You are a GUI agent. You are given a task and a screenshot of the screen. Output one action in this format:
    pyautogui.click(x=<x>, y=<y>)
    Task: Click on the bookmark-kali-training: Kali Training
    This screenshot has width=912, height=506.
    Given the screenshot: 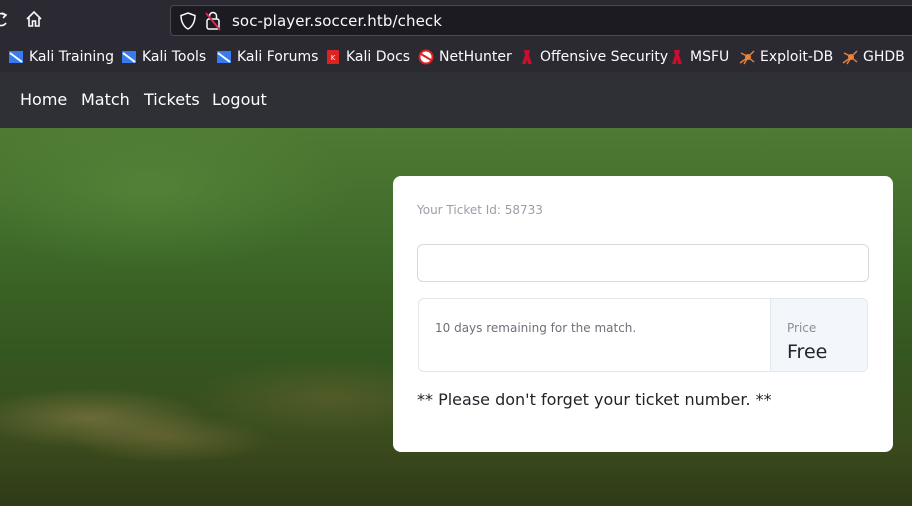 What is the action you would take?
    pyautogui.click(x=61, y=57)
    